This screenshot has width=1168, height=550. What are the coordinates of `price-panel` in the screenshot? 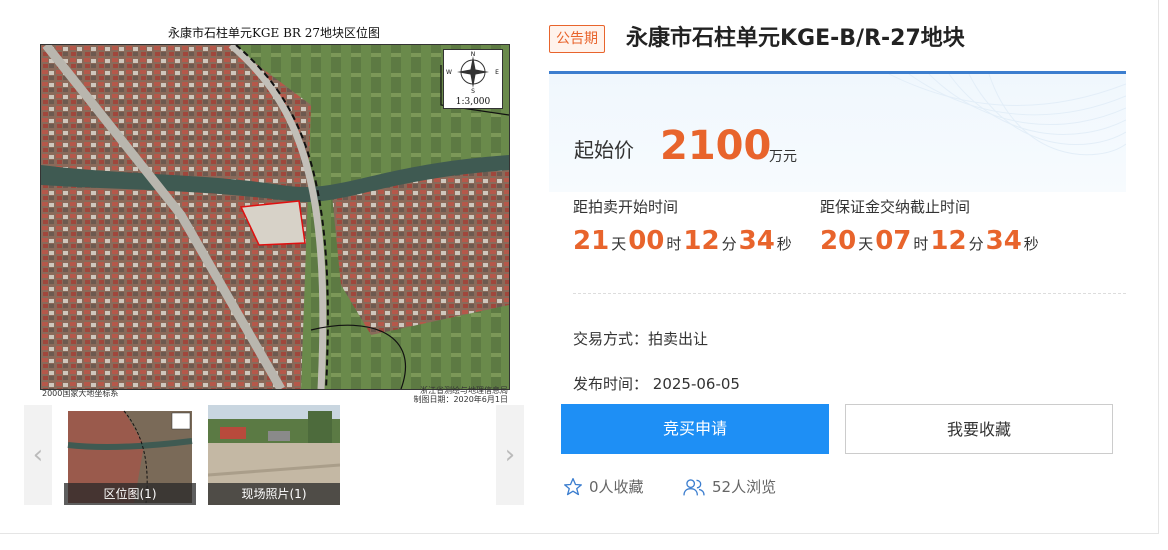 It's located at (837, 133).